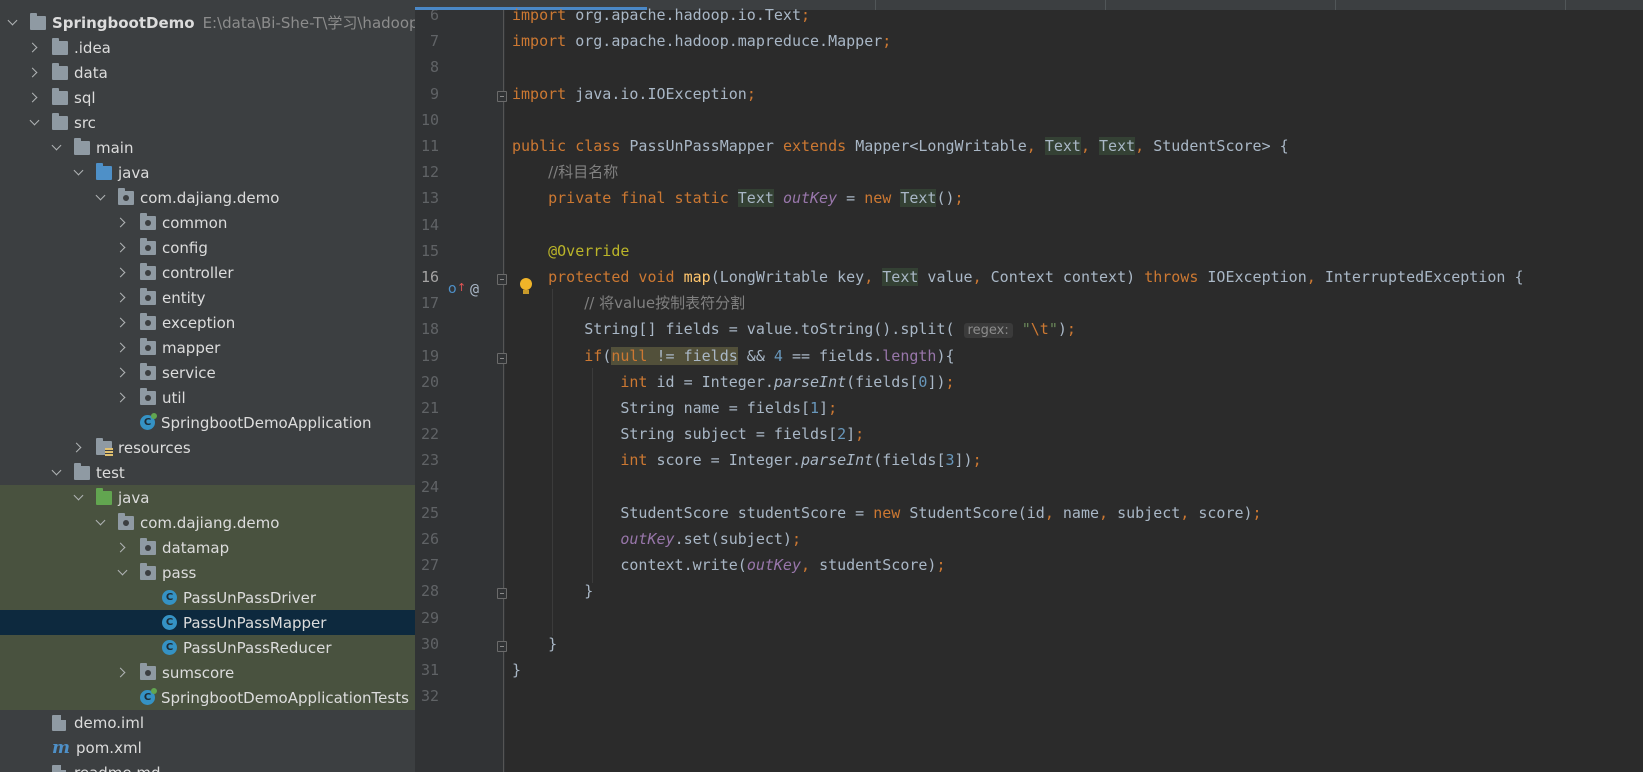 This screenshot has height=772, width=1643. What do you see at coordinates (207, 97) in the screenshot?
I see `tree-item: sql` at bounding box center [207, 97].